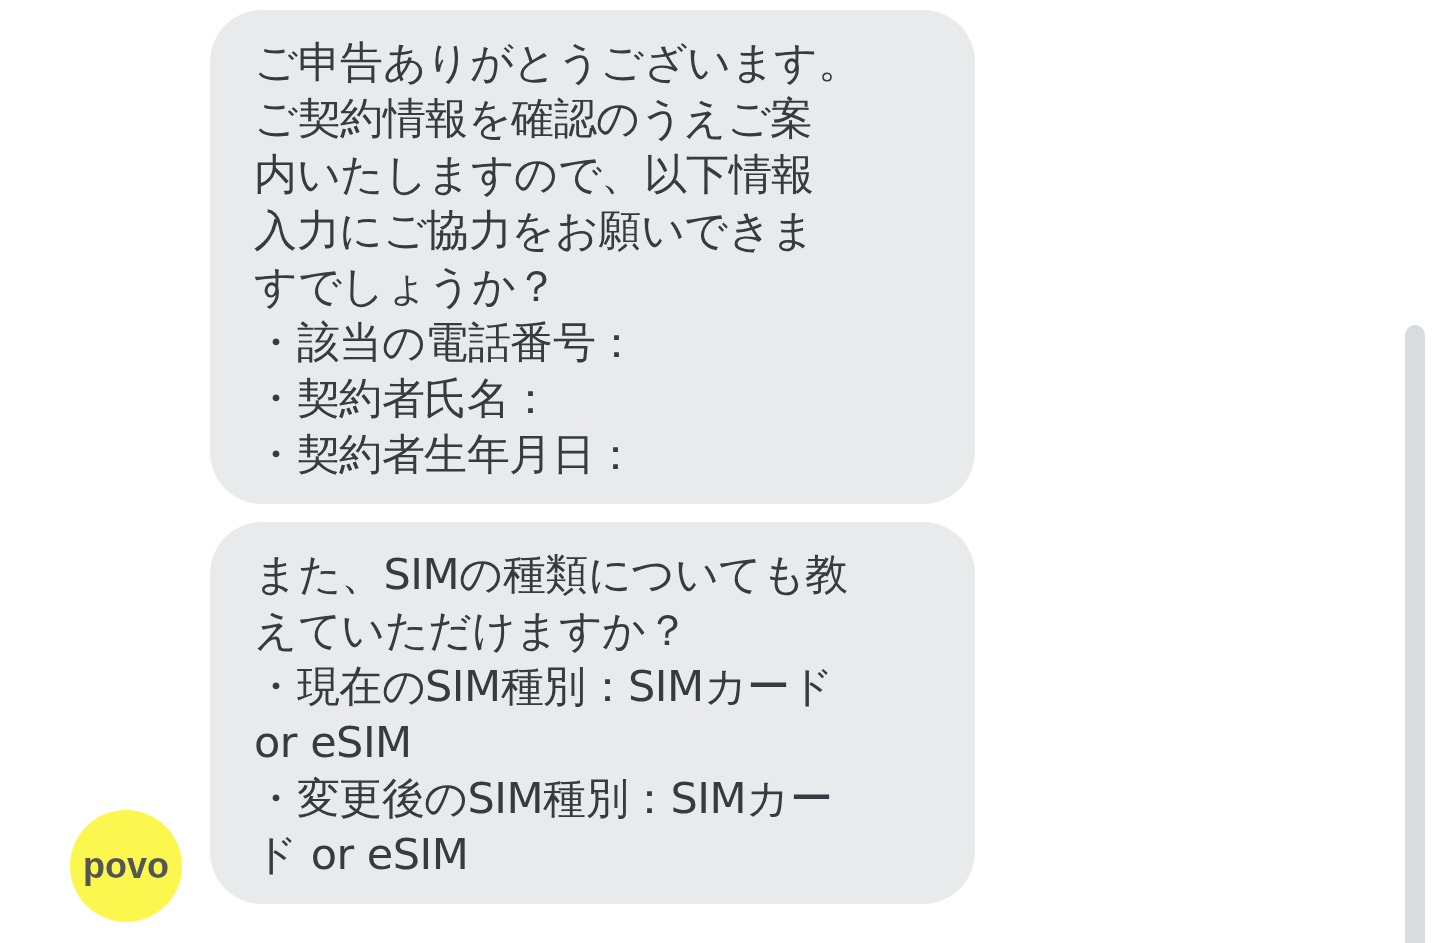  I want to click on message-line: ご契約情報を確認のうえご案, so click(534, 118).